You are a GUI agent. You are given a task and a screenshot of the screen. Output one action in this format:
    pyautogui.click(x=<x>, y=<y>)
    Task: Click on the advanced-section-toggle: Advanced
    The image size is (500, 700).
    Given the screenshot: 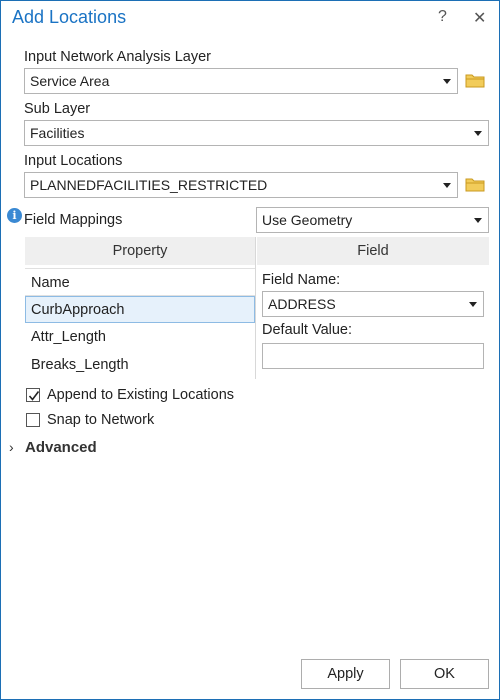 What is the action you would take?
    pyautogui.click(x=61, y=447)
    